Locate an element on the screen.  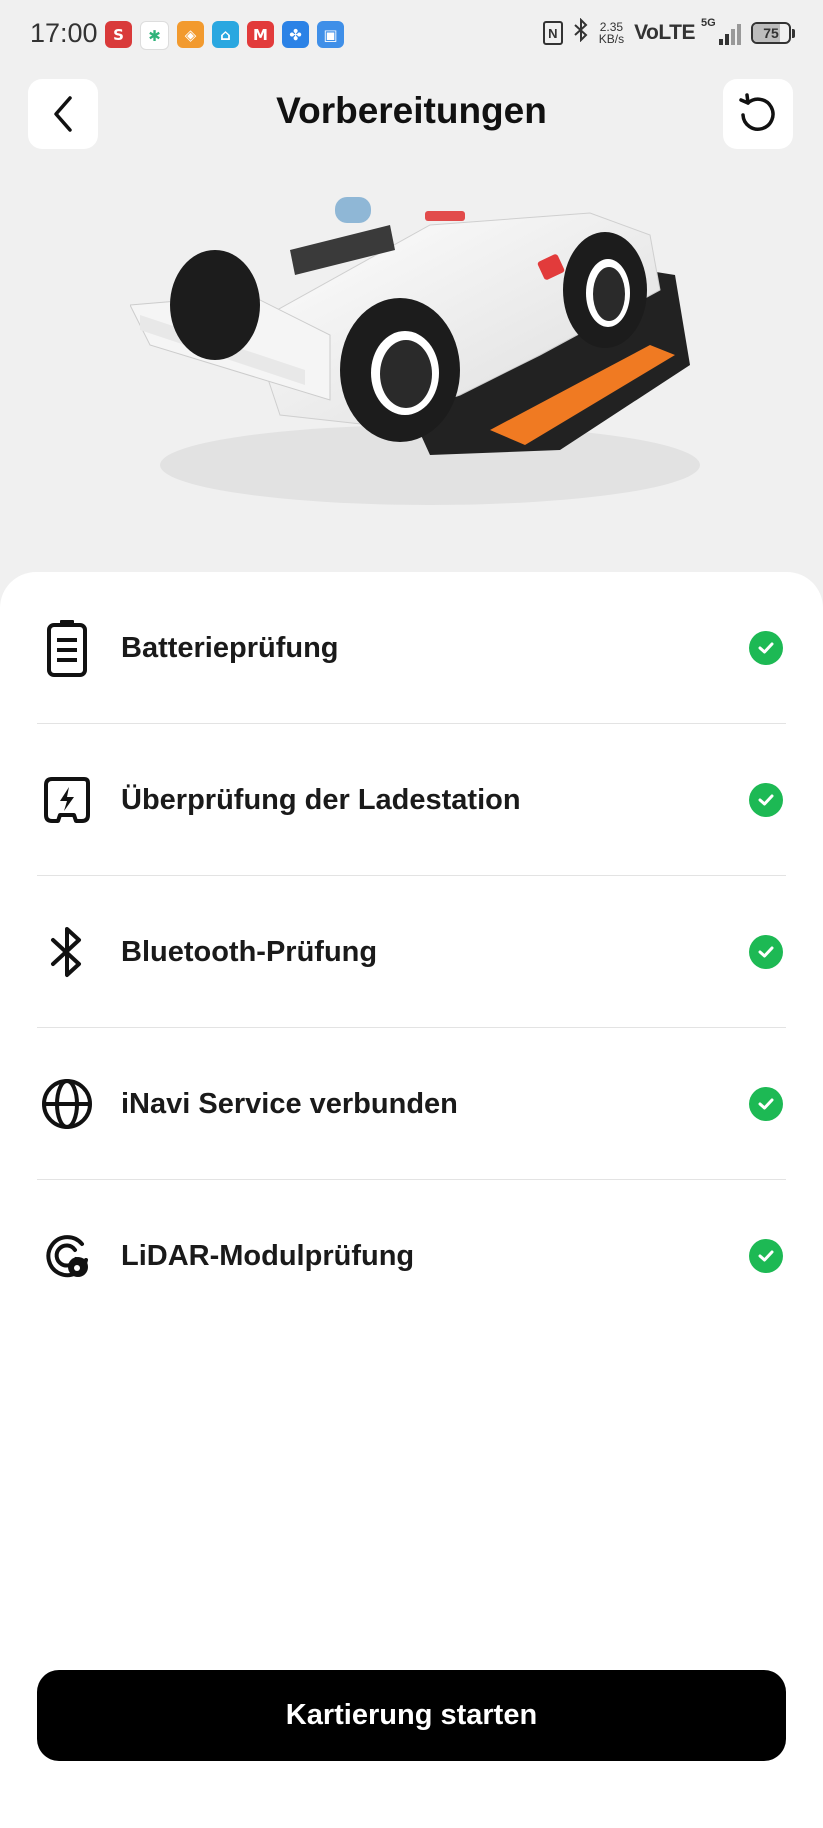
status-time: 17:00 is located at coordinates (64, 33).